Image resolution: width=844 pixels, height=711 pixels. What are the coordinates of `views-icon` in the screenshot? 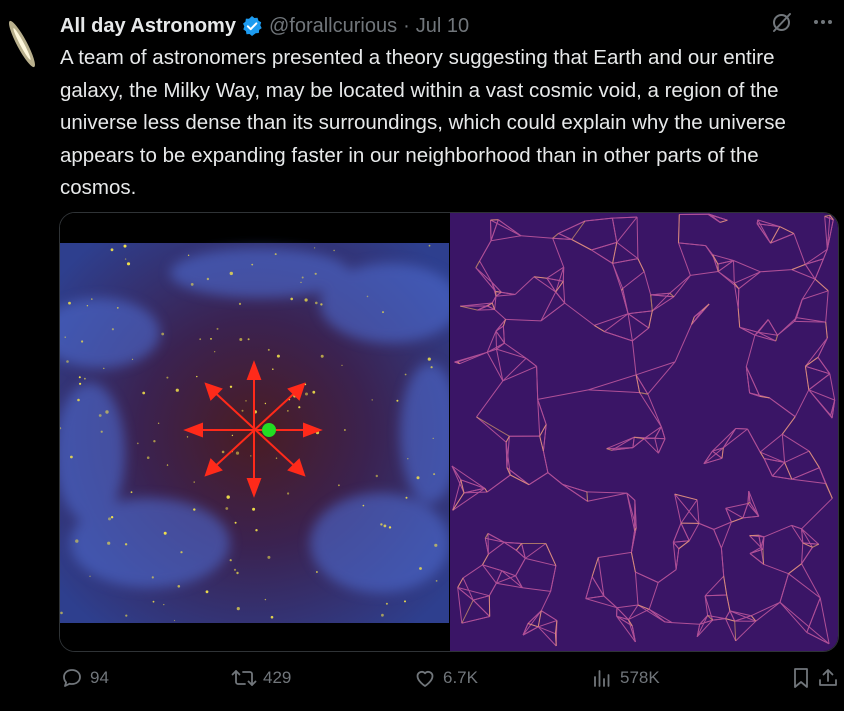 It's located at (602, 678).